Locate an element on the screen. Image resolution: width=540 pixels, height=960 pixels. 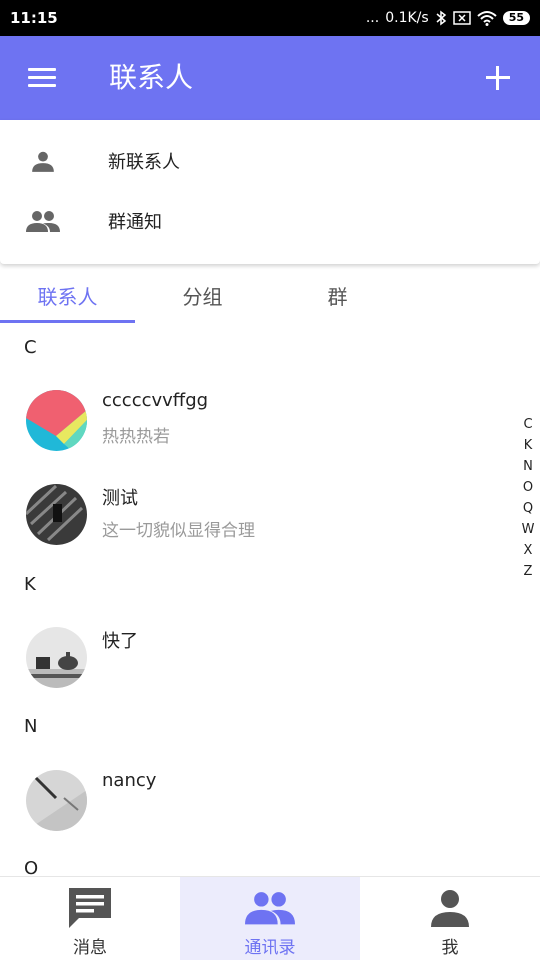
nav-messages-label: 消息 is located at coordinates (90, 948).